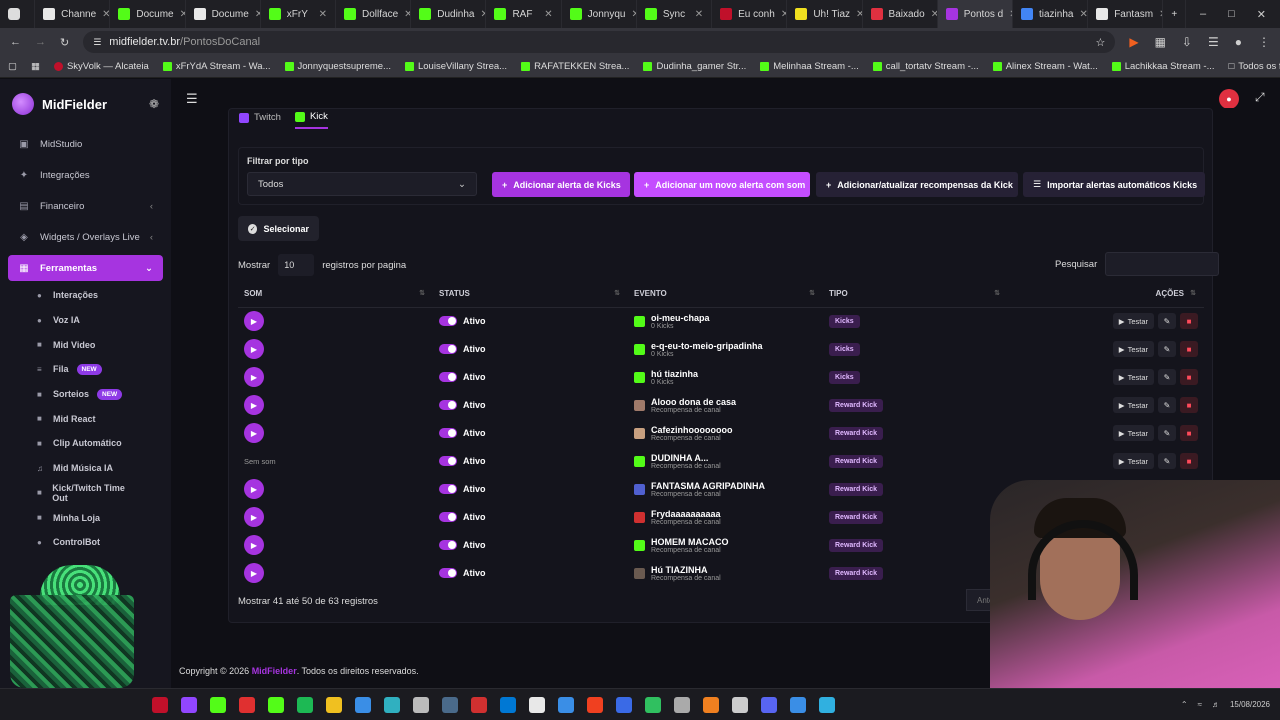  What do you see at coordinates (73, 14) in the screenshot?
I see `browser-tab: Channe ✕` at bounding box center [73, 14].